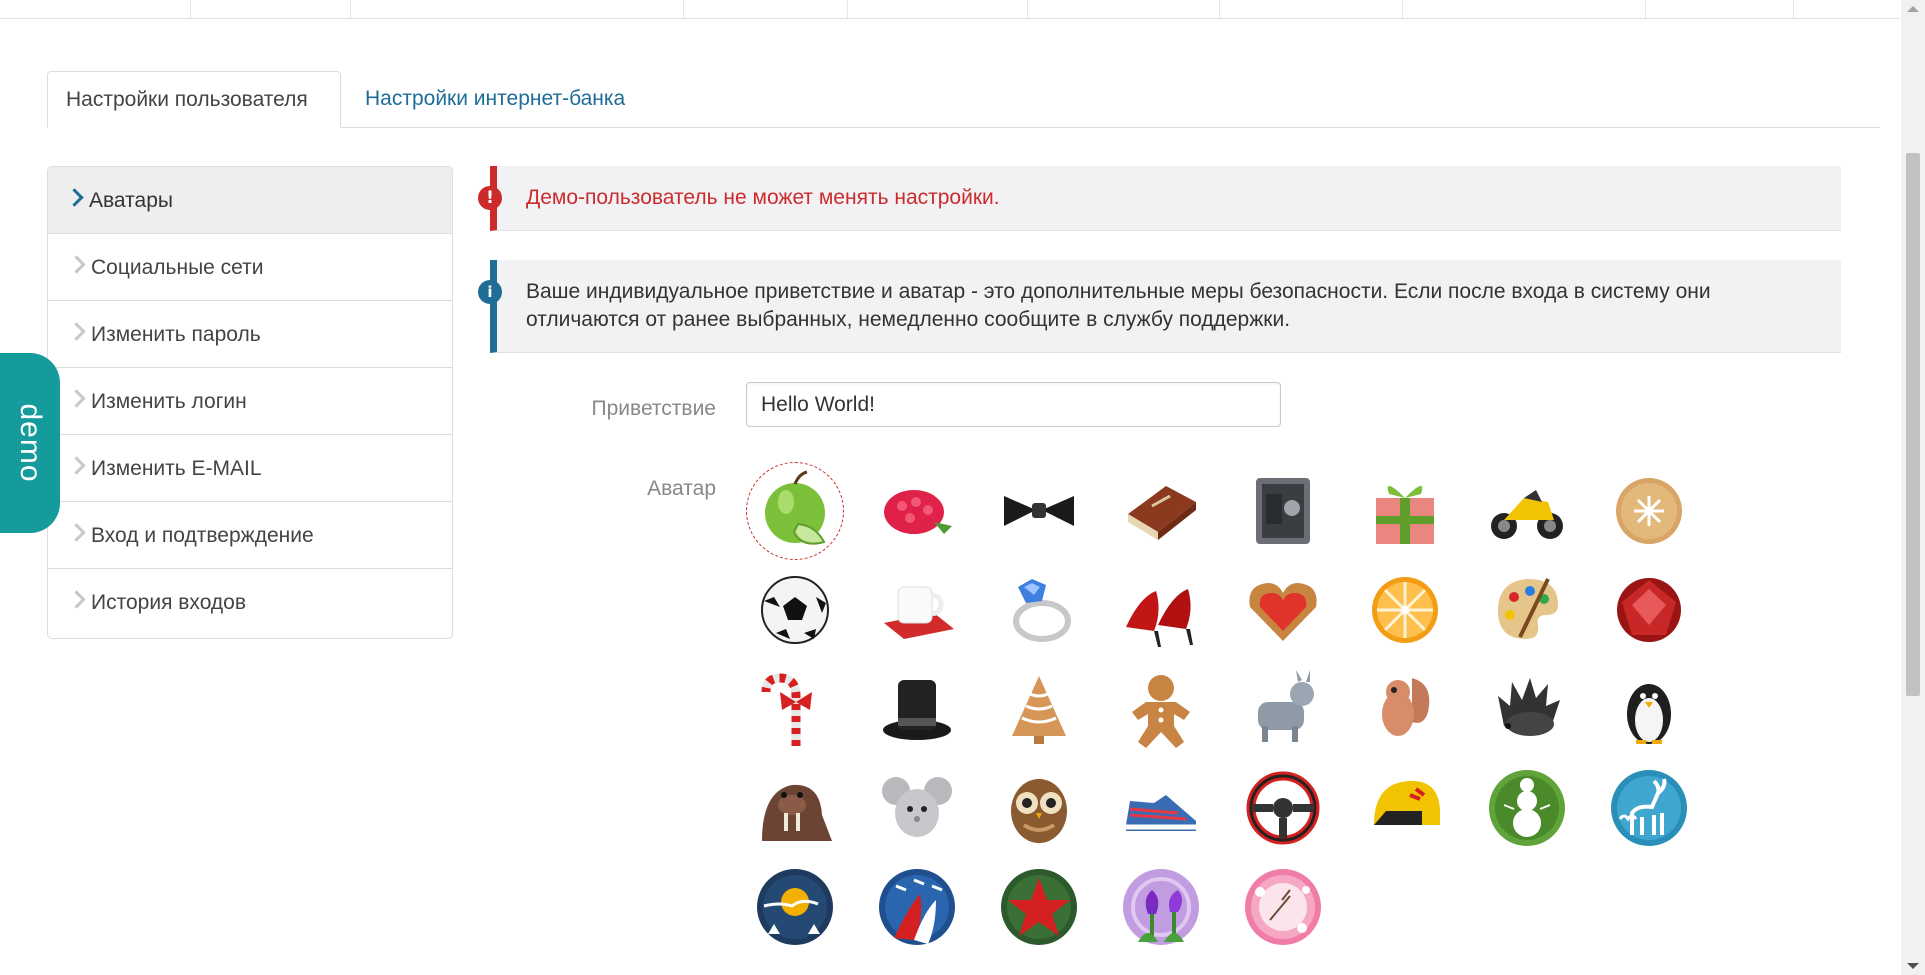  I want to click on scroll-up-icon, so click(1913, 9).